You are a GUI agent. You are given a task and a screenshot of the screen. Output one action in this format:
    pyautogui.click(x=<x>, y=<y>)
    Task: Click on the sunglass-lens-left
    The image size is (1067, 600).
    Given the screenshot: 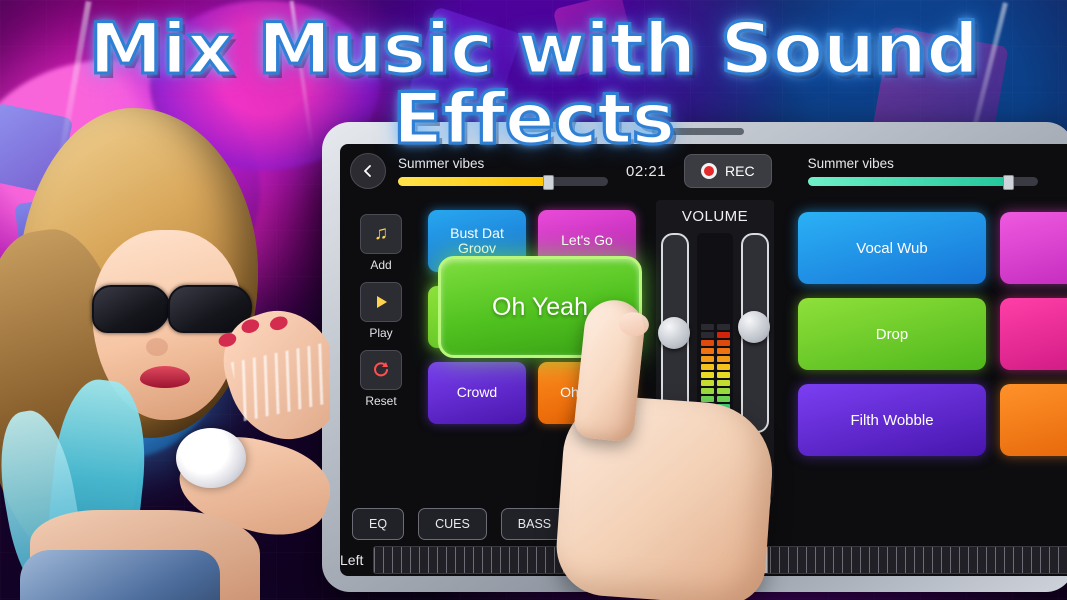 What is the action you would take?
    pyautogui.click(x=131, y=309)
    